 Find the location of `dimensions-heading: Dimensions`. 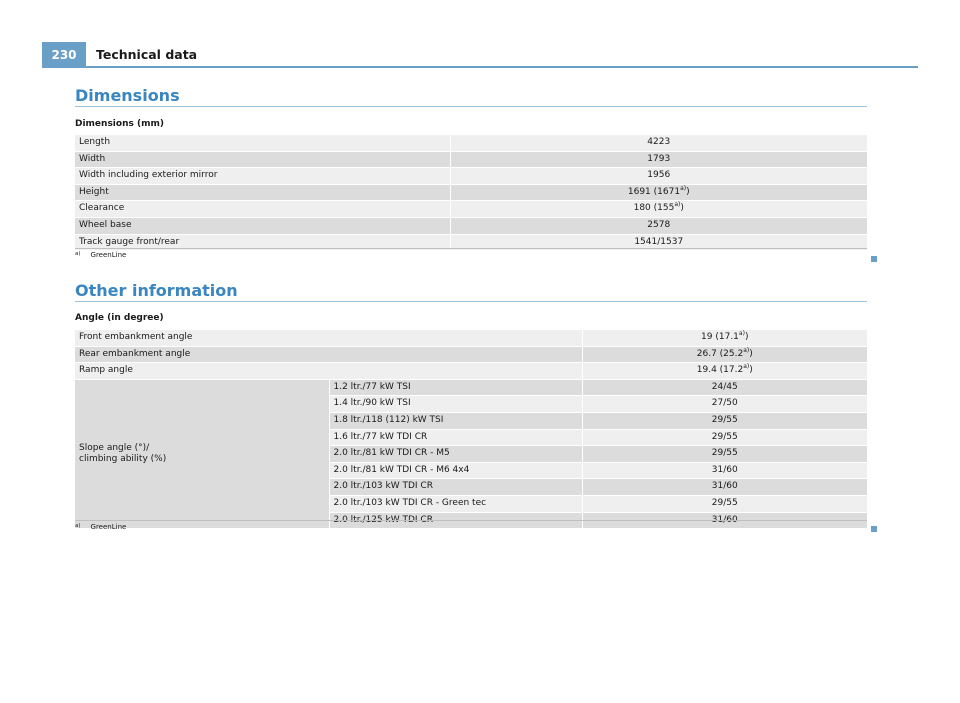

dimensions-heading: Dimensions is located at coordinates (127, 95).